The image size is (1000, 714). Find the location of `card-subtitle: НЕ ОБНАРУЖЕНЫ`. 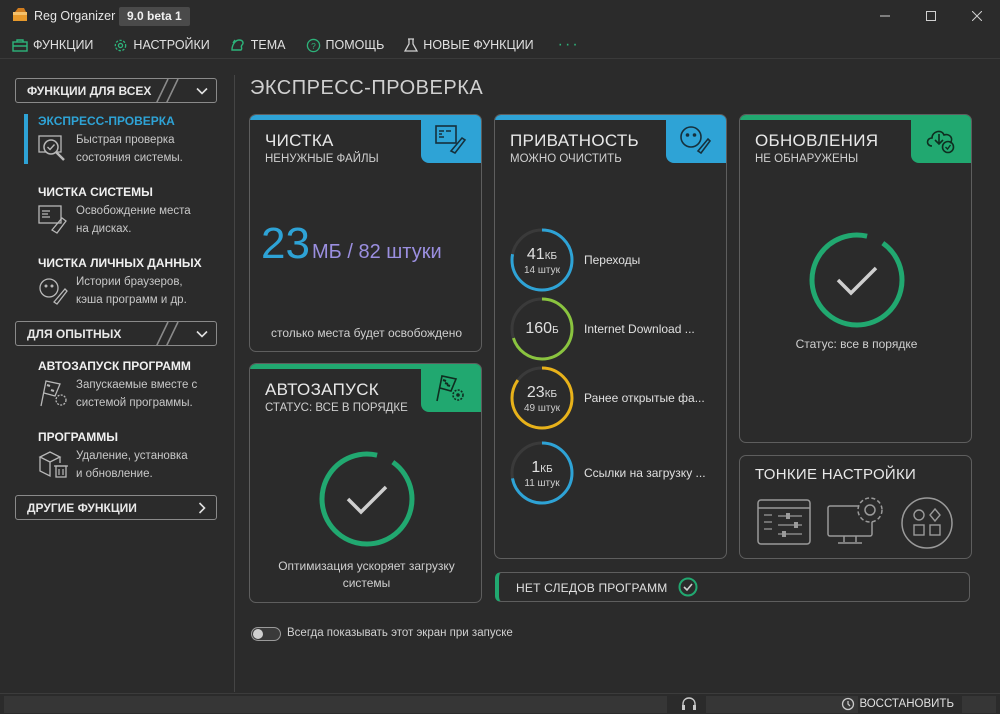

card-subtitle: НЕ ОБНАРУЖЕНЫ is located at coordinates (807, 159).